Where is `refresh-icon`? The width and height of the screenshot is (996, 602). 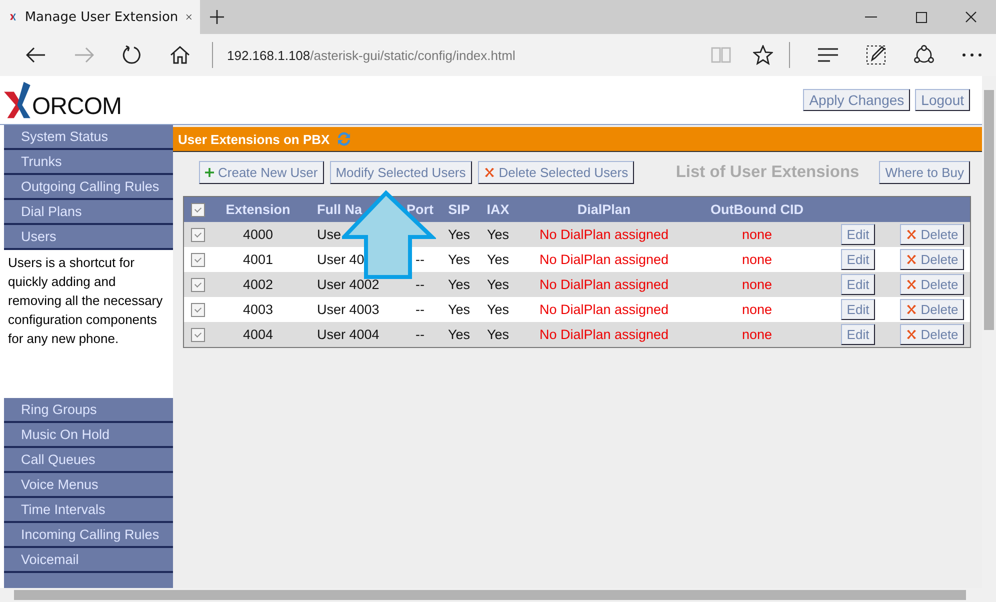
refresh-icon is located at coordinates (132, 55).